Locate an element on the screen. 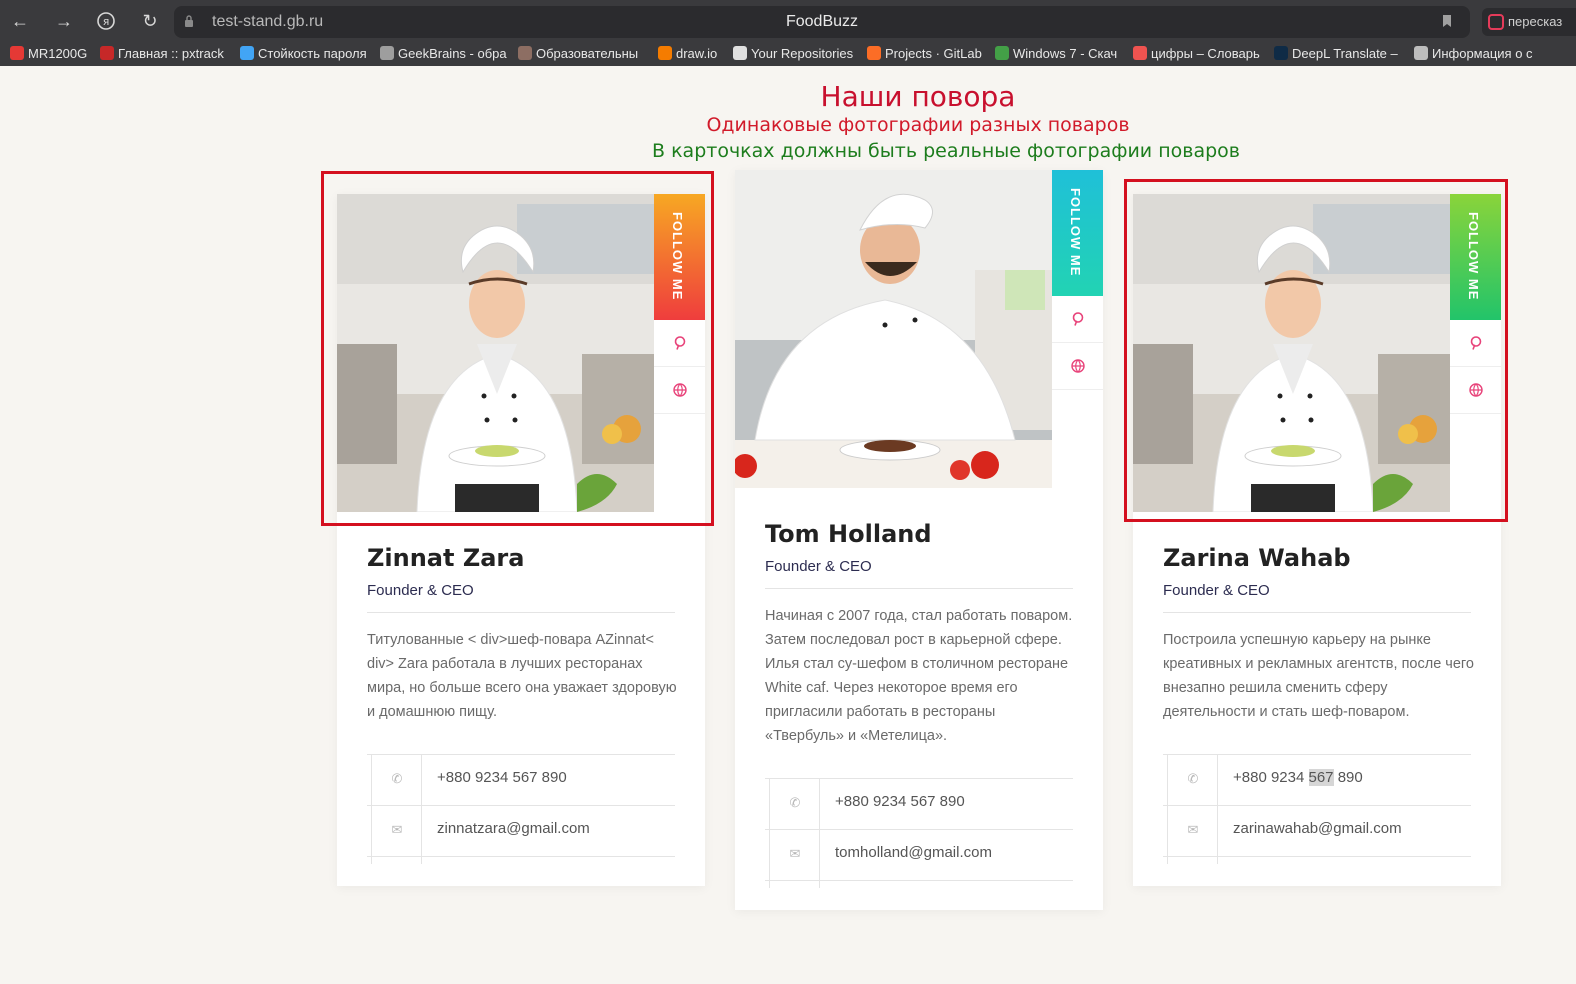 This screenshot has height=984, width=1576. follow-me-ribbon: FOLLOW ME is located at coordinates (1077, 233).